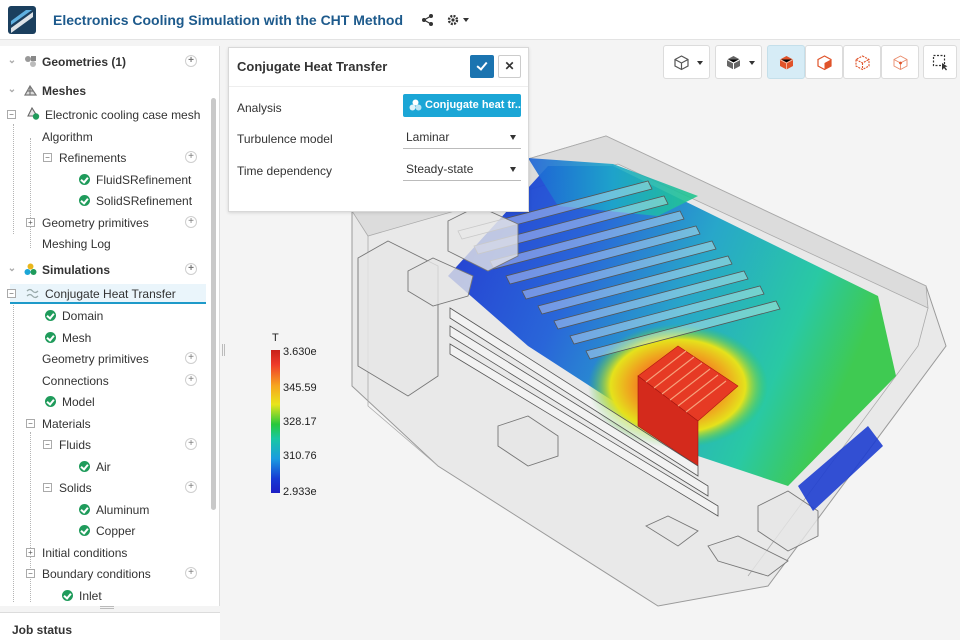 This screenshot has height=640, width=960. I want to click on tree-item-meshing-log: Meshing Log, so click(105, 243).